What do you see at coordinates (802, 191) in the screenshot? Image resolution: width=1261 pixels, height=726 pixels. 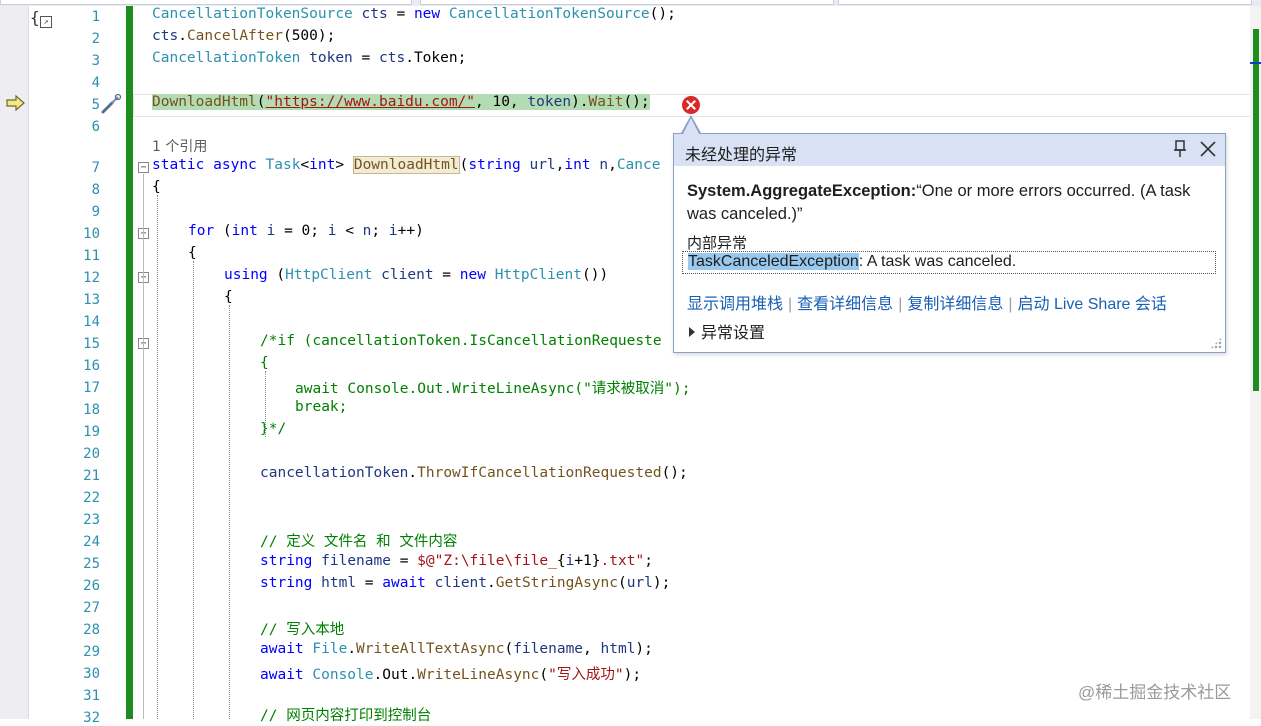 I see `exception-type: System.AggregateException:` at bounding box center [802, 191].